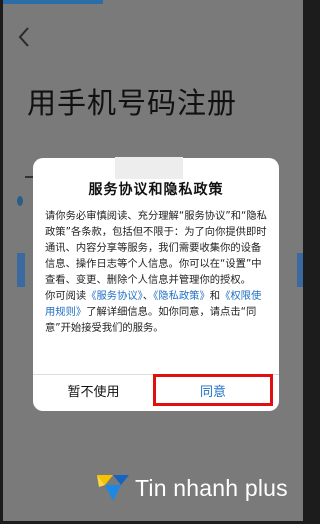 Image resolution: width=320 pixels, height=524 pixels. What do you see at coordinates (149, 168) in the screenshot?
I see `dialog-header-placeholder` at bounding box center [149, 168].